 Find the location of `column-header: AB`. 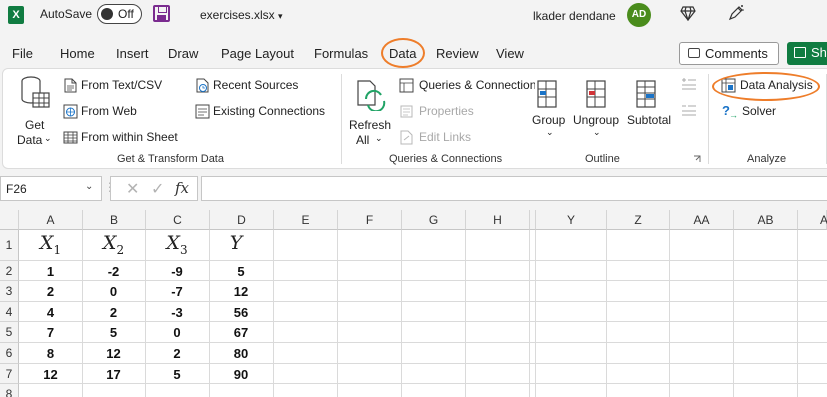

column-header: AB is located at coordinates (766, 220).